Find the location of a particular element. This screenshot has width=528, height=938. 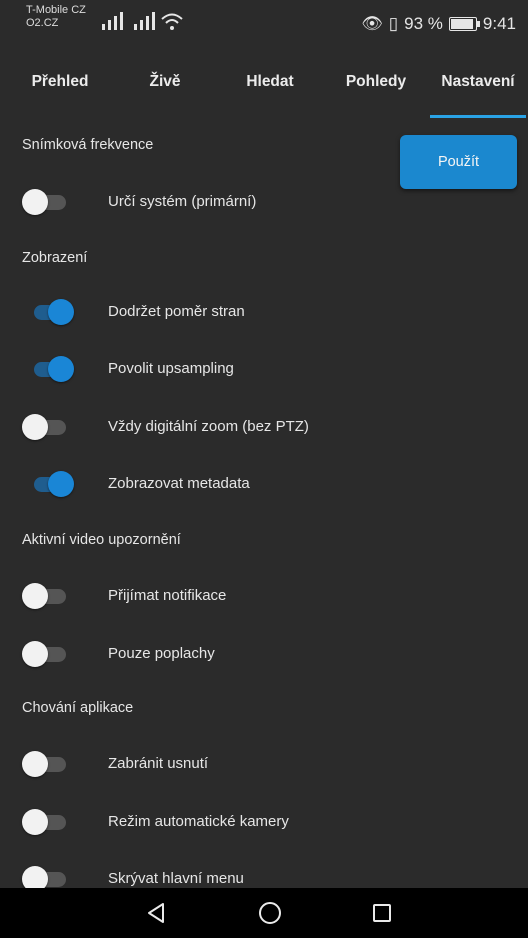

label-prevent-sleep: Zabránit usnutí is located at coordinates (158, 763).